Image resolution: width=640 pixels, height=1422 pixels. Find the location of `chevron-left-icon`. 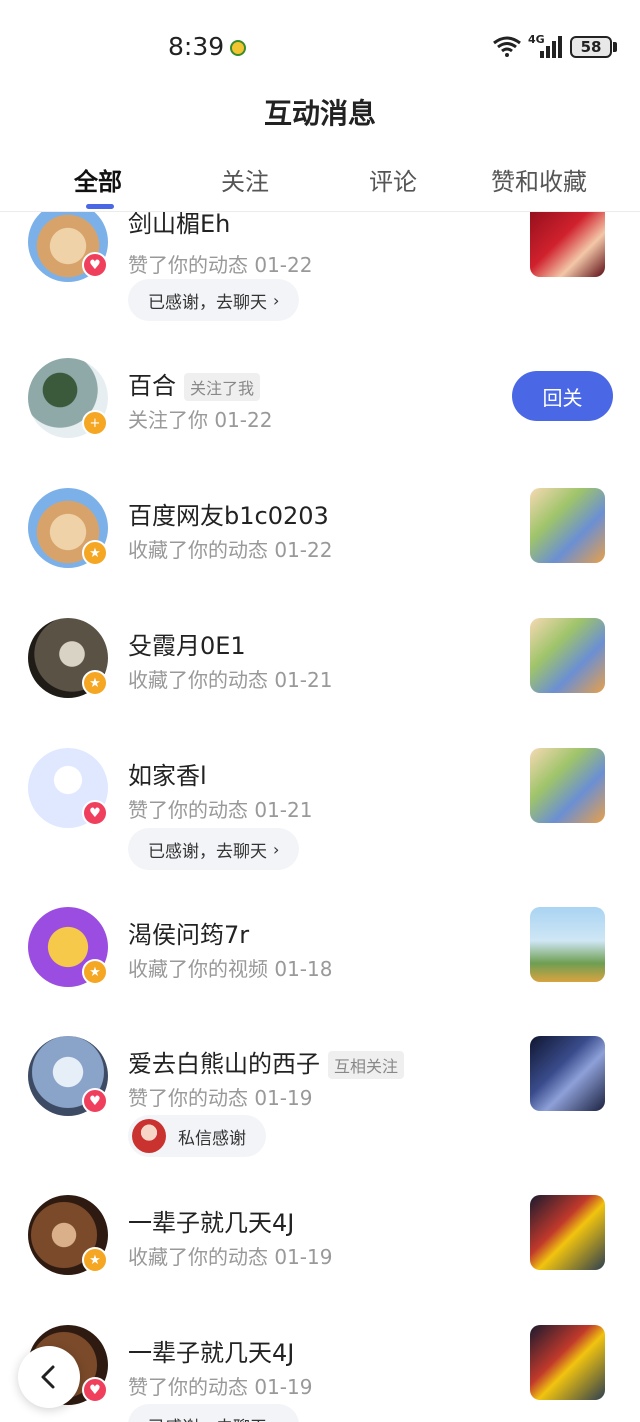

chevron-left-icon is located at coordinates (48, 1377).